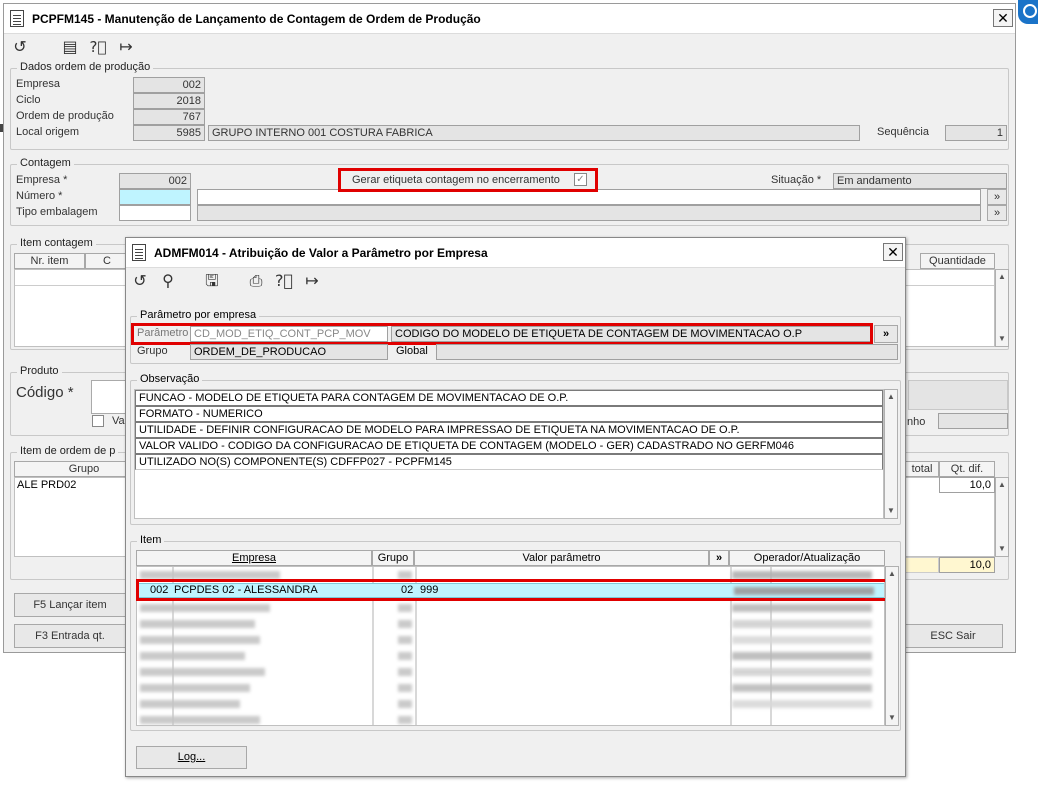 This screenshot has width=1038, height=791. I want to click on esc-sair-button: ESC Sair, so click(953, 636).